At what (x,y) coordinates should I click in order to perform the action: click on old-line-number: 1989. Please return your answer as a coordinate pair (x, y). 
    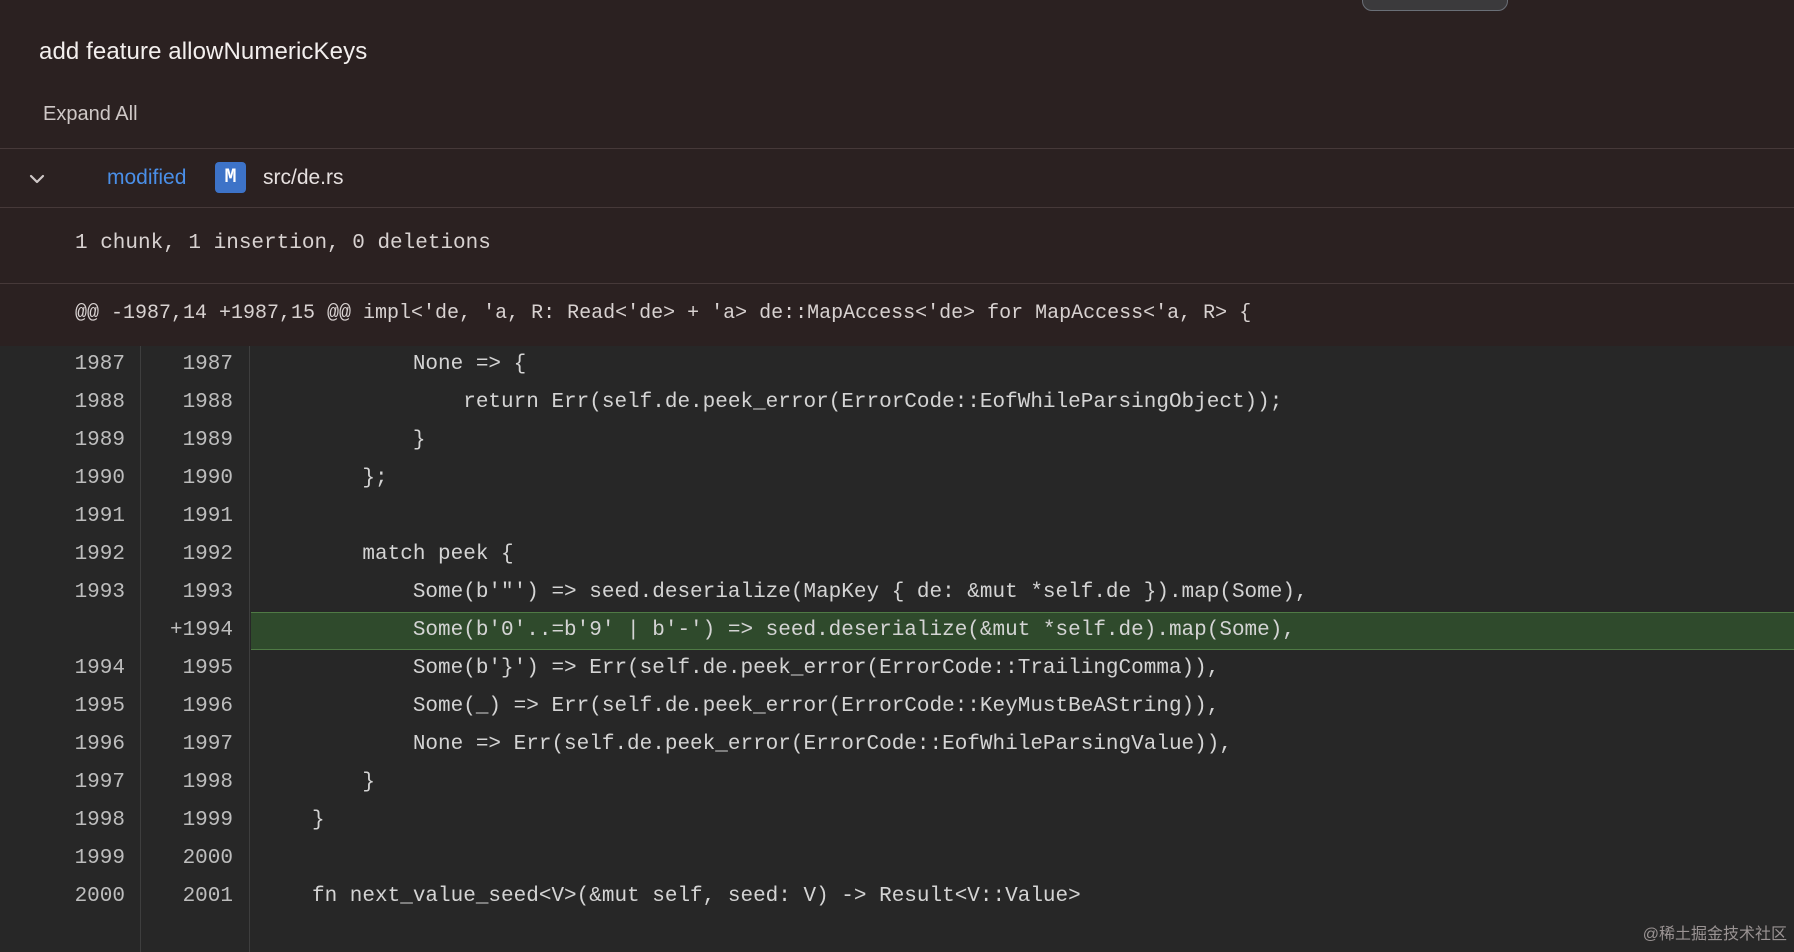
    Looking at the image, I should click on (99, 440).